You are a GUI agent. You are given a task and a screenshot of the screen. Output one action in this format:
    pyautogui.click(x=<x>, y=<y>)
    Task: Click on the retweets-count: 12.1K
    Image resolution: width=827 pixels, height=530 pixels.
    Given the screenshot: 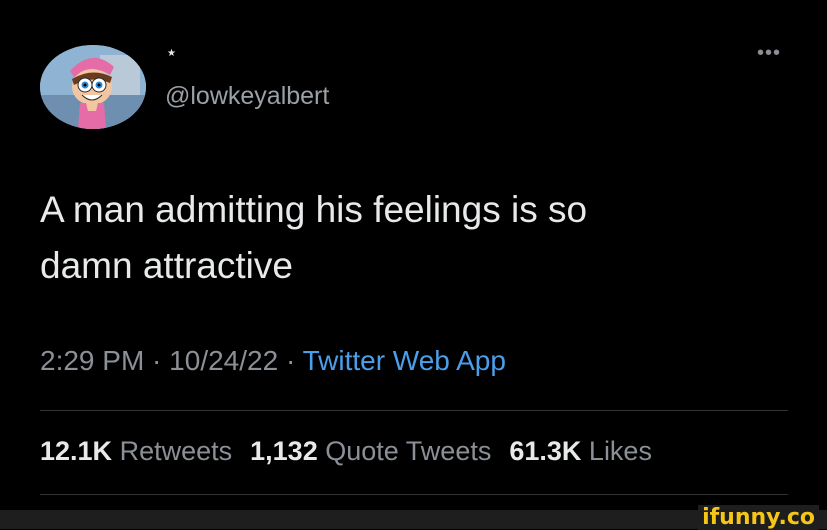 What is the action you would take?
    pyautogui.click(x=76, y=451)
    